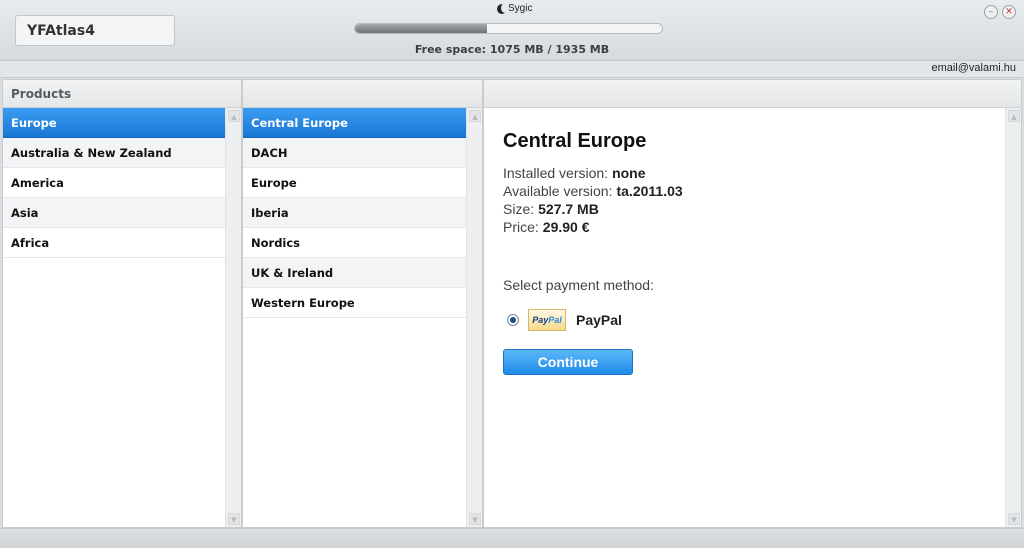 The image size is (1024, 548). Describe the element at coordinates (1009, 12) in the screenshot. I see `close-button: ✕` at that location.